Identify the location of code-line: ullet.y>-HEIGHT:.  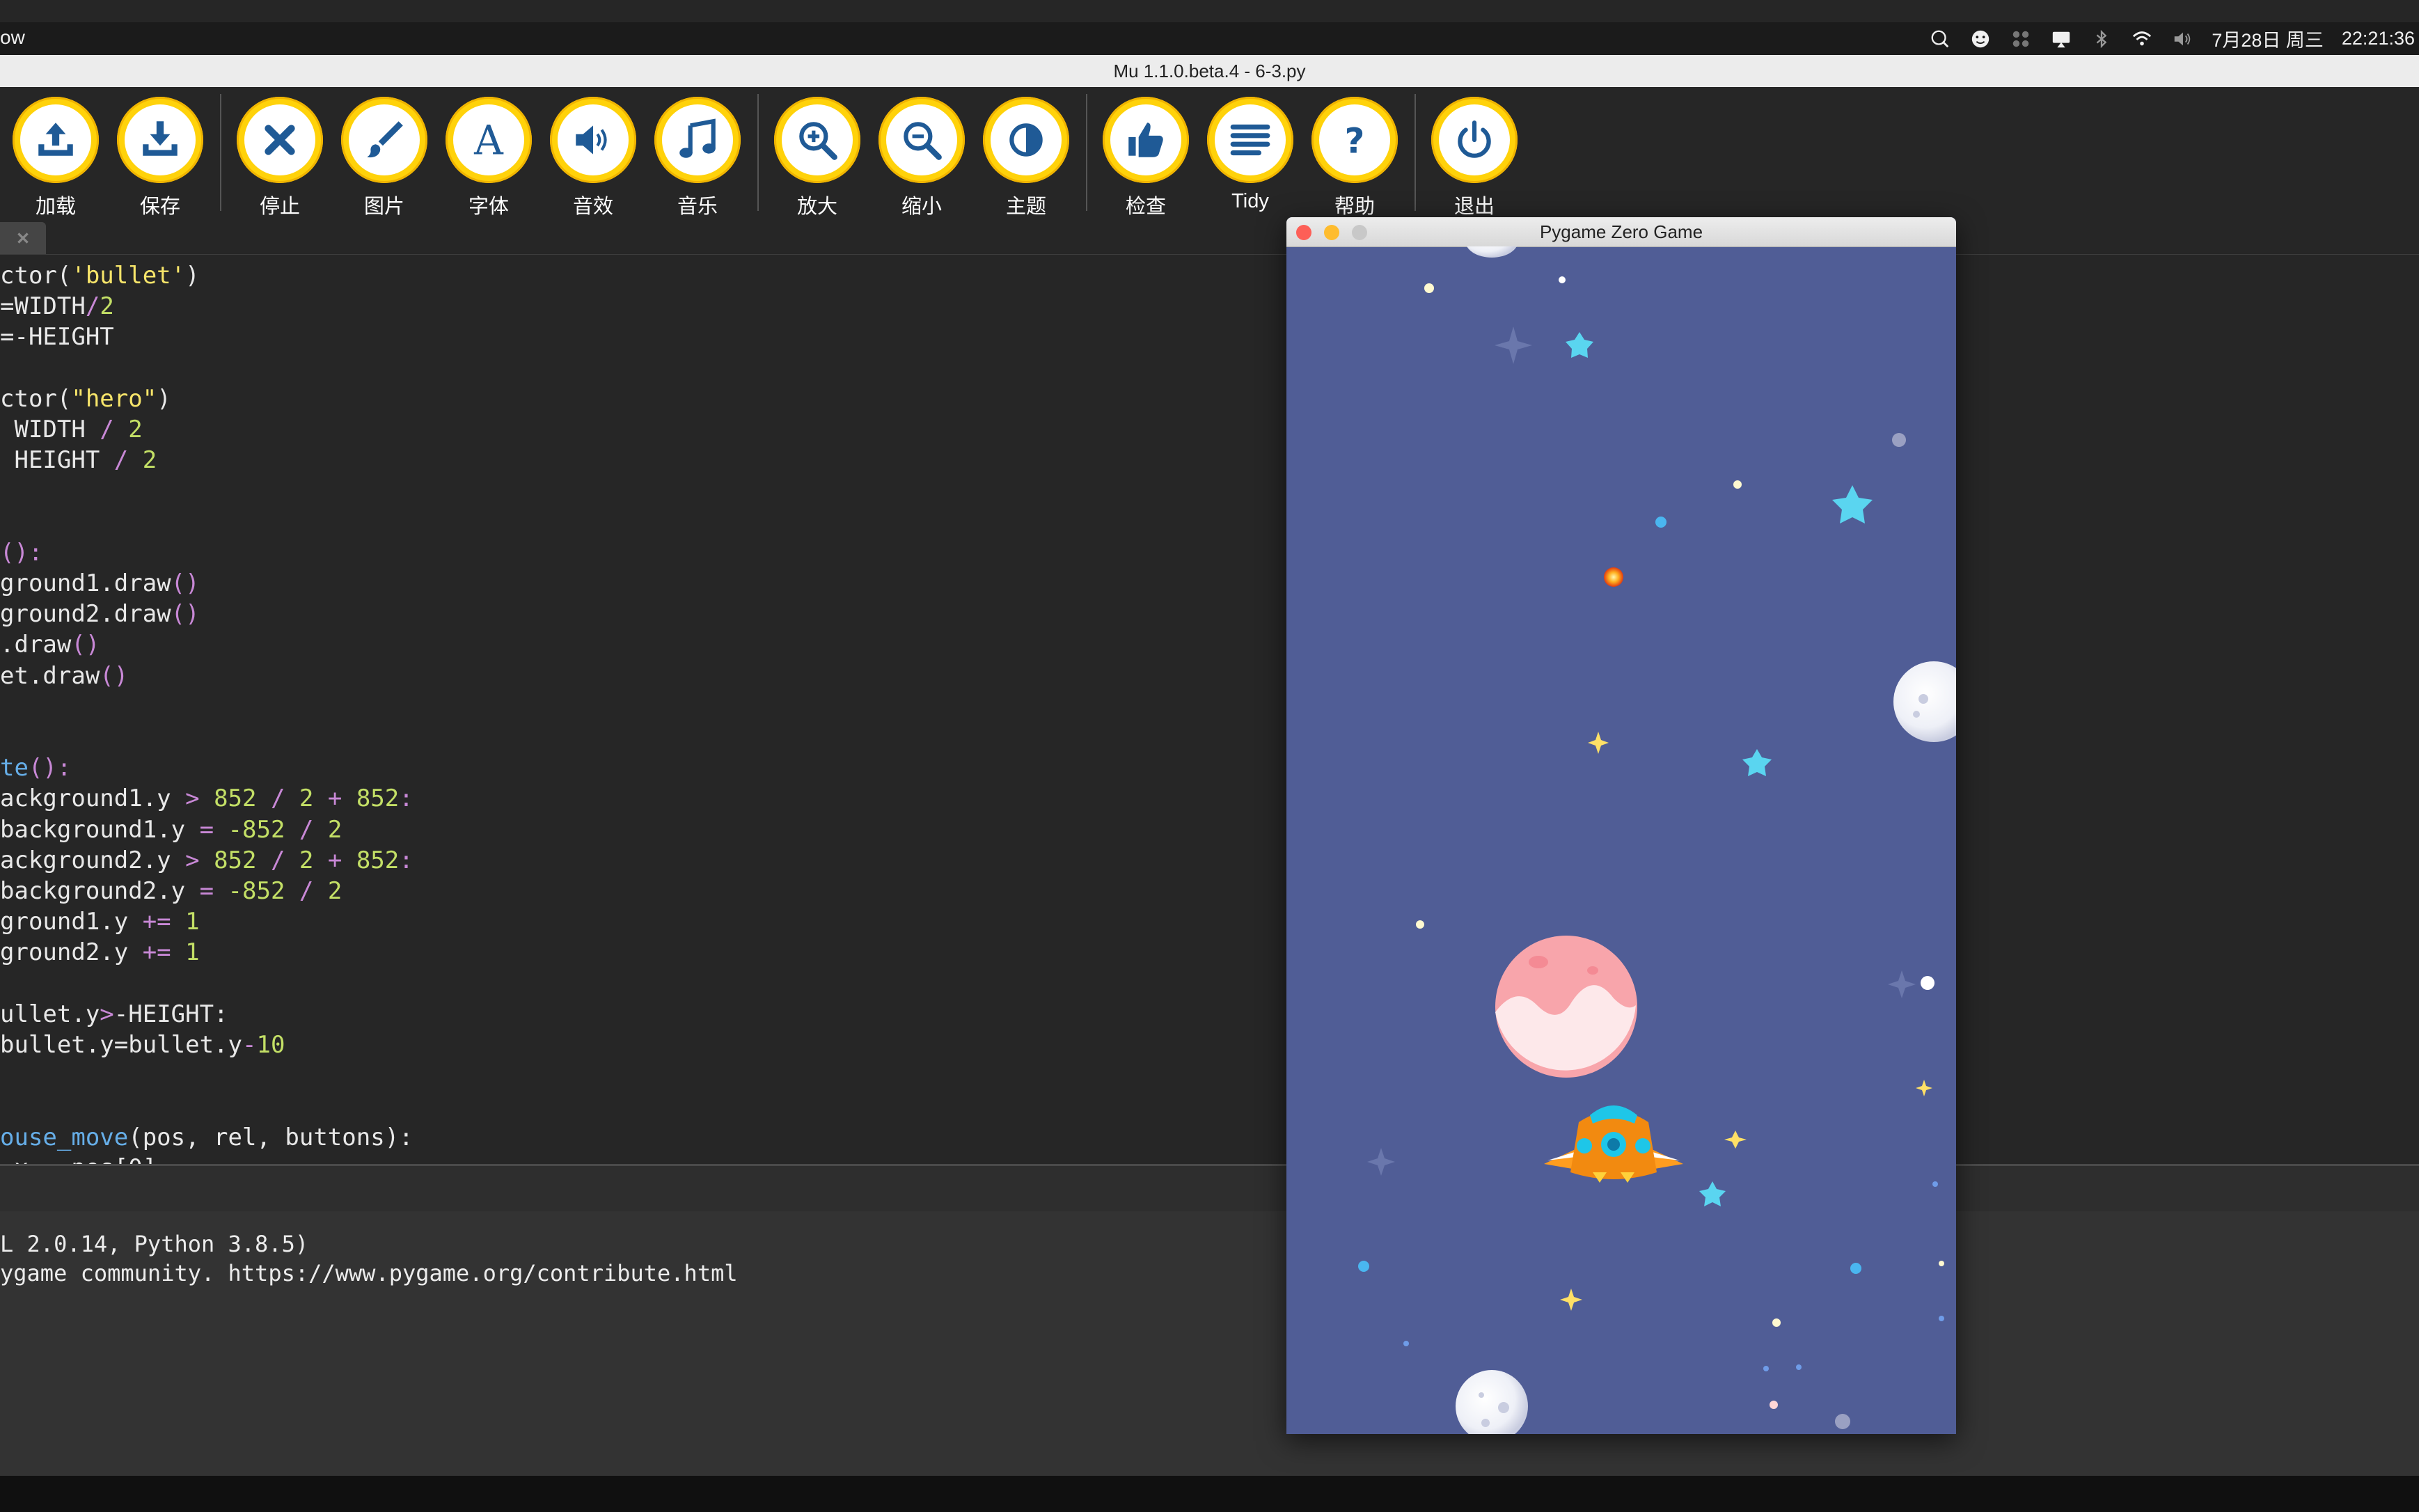
(114, 1015).